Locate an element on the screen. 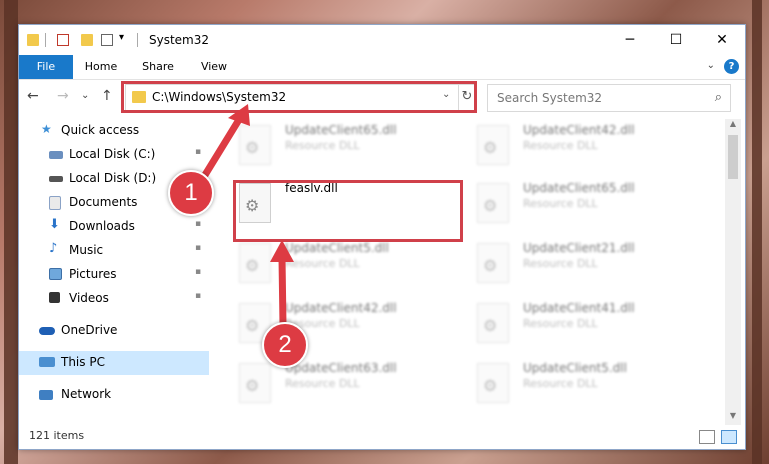  tab-view: View is located at coordinates (214, 67).